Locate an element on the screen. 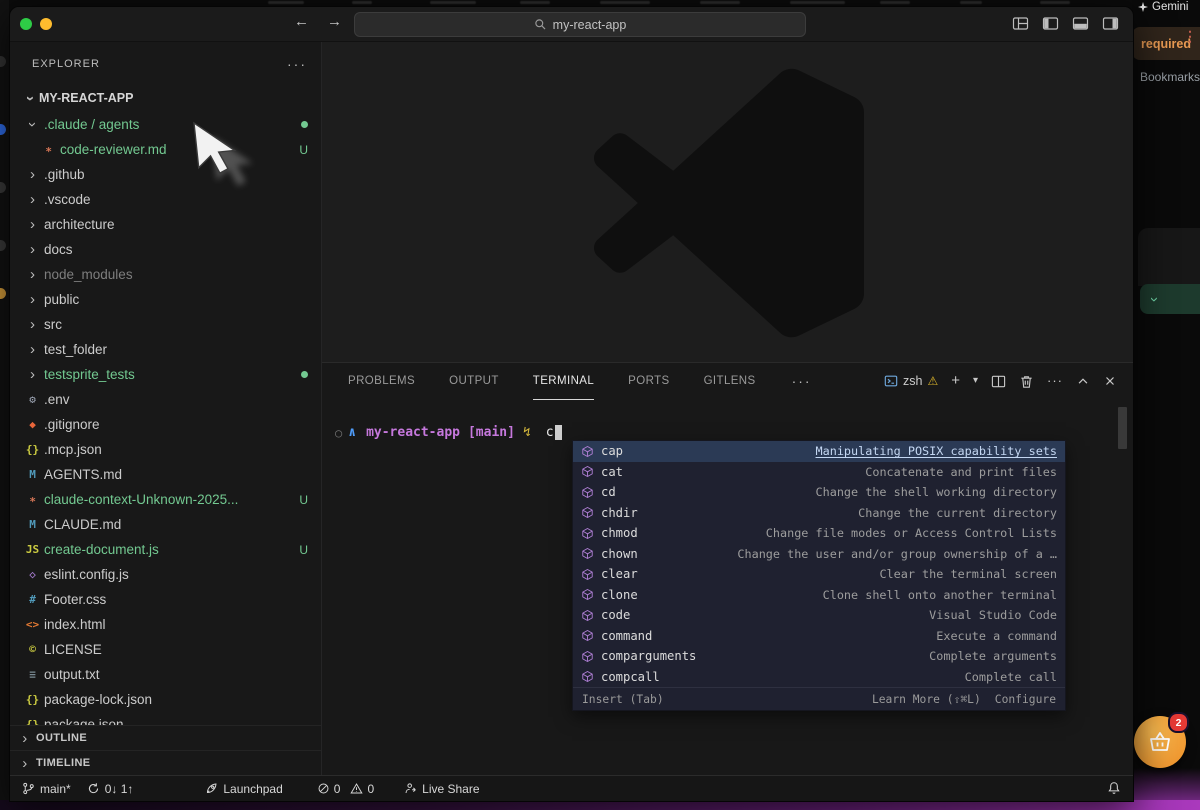 Image resolution: width=1200 pixels, height=810 pixels. tree-item-license: © LICENSE is located at coordinates (165, 649).